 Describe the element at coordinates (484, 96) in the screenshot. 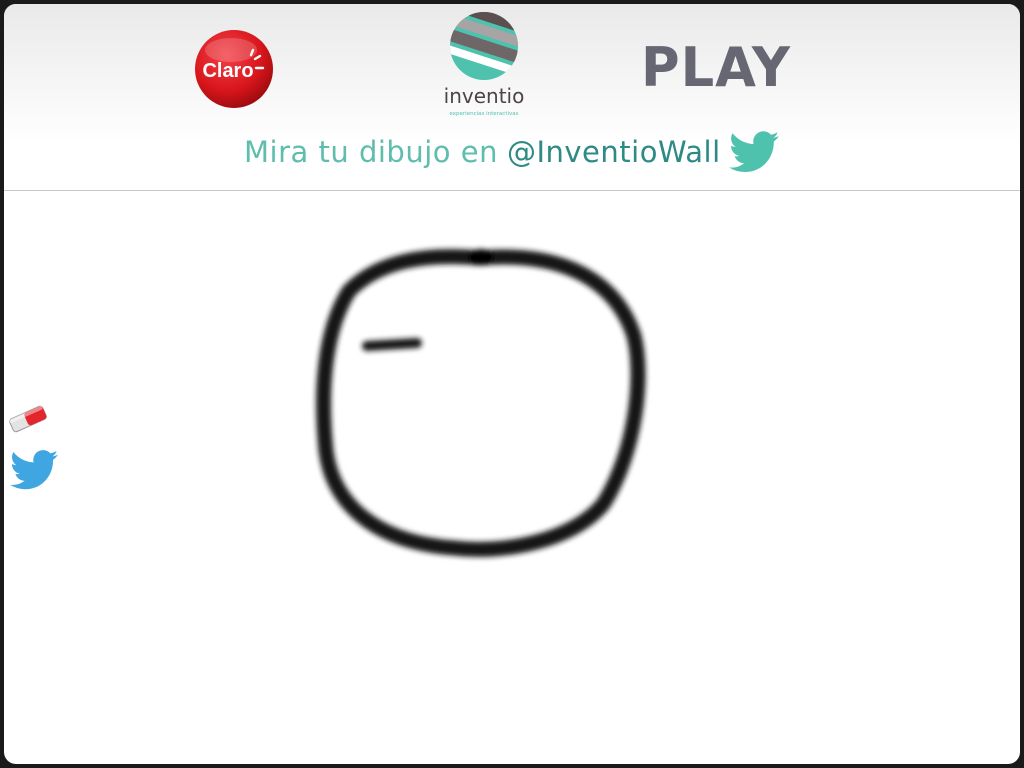

I see `inventio-logo-name: inventio` at that location.